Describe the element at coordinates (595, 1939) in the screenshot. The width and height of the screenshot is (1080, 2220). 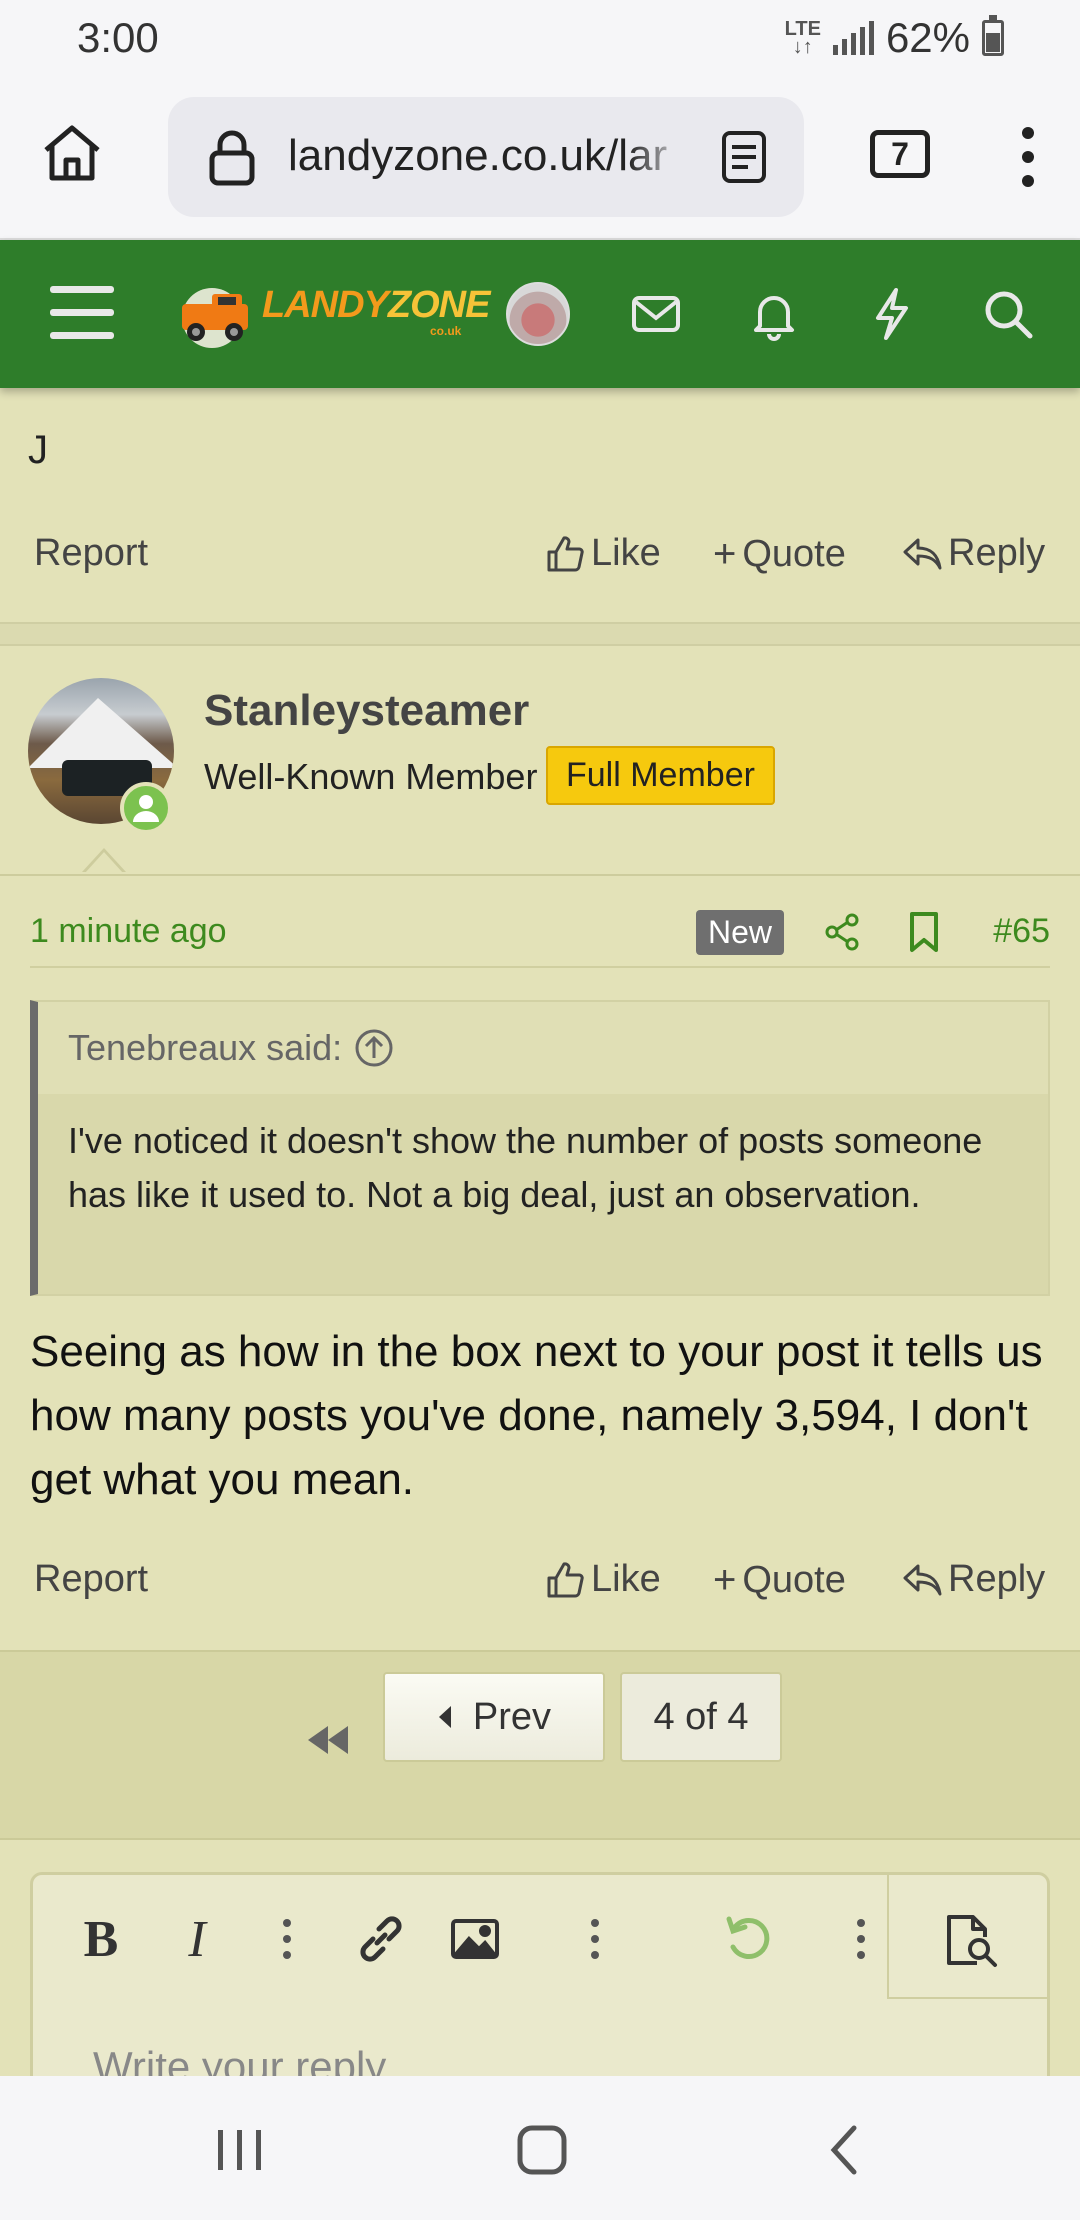
I see `more-insert-options-icon` at that location.